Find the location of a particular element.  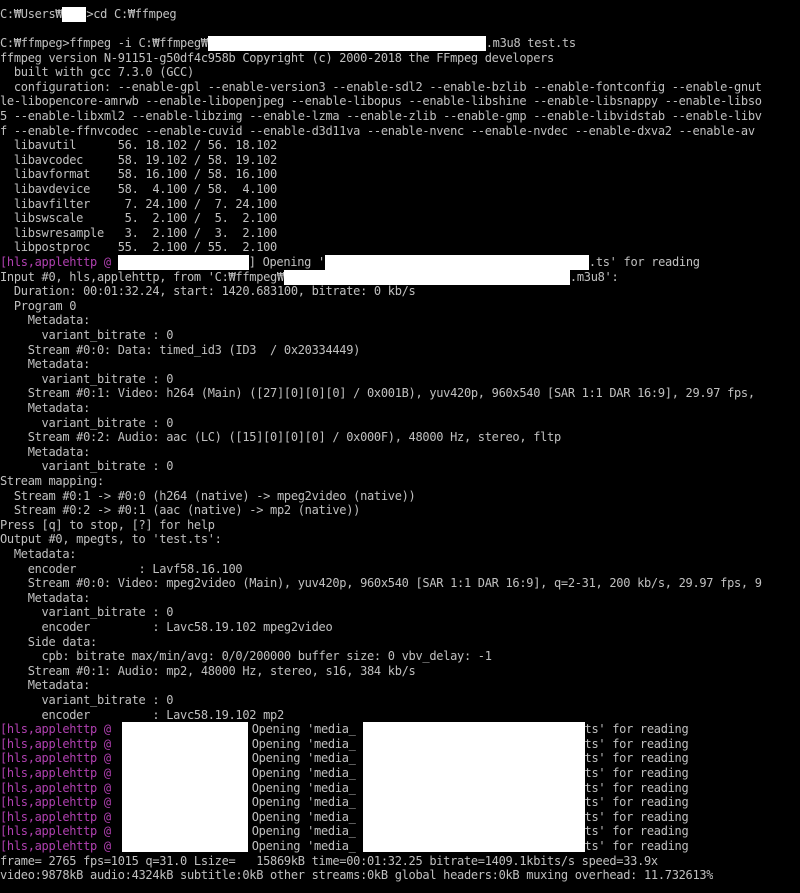

terminal-line: encoder : Lavc58.19.102 mpeg2video is located at coordinates (166, 627).